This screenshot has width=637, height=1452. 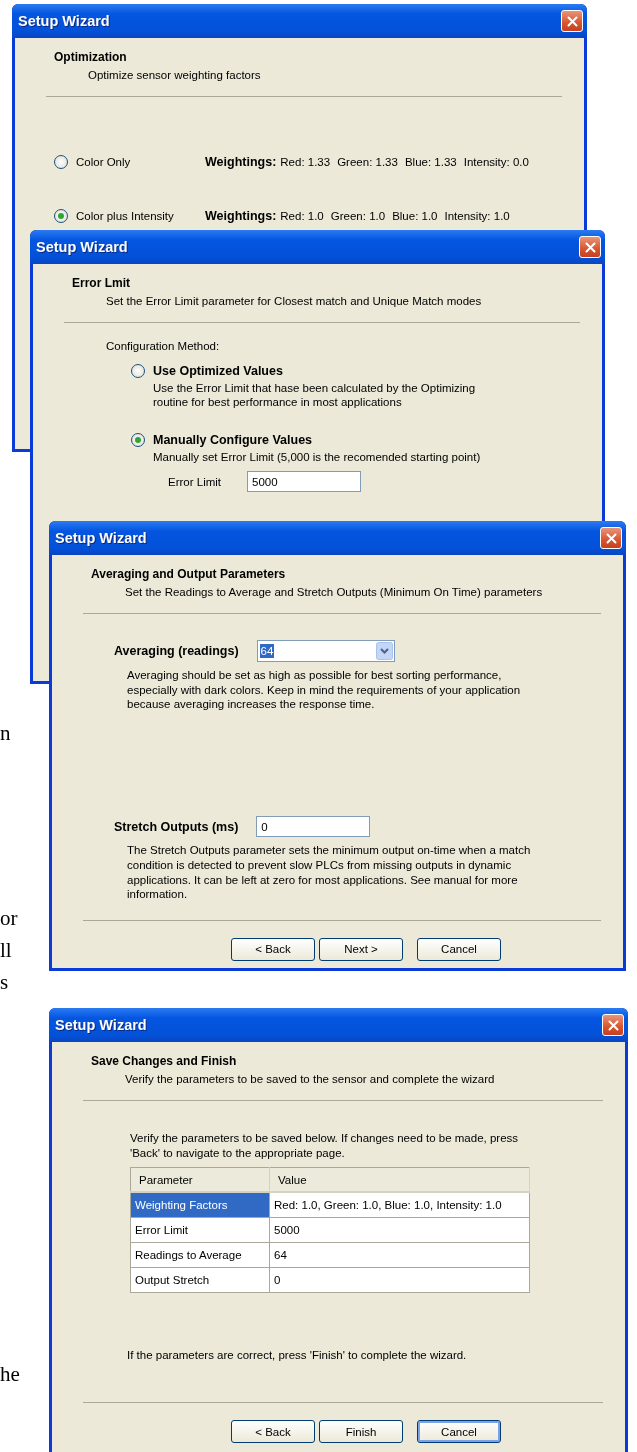 What do you see at coordinates (325, 651) in the screenshot?
I see `averaging-dropdown: 64` at bounding box center [325, 651].